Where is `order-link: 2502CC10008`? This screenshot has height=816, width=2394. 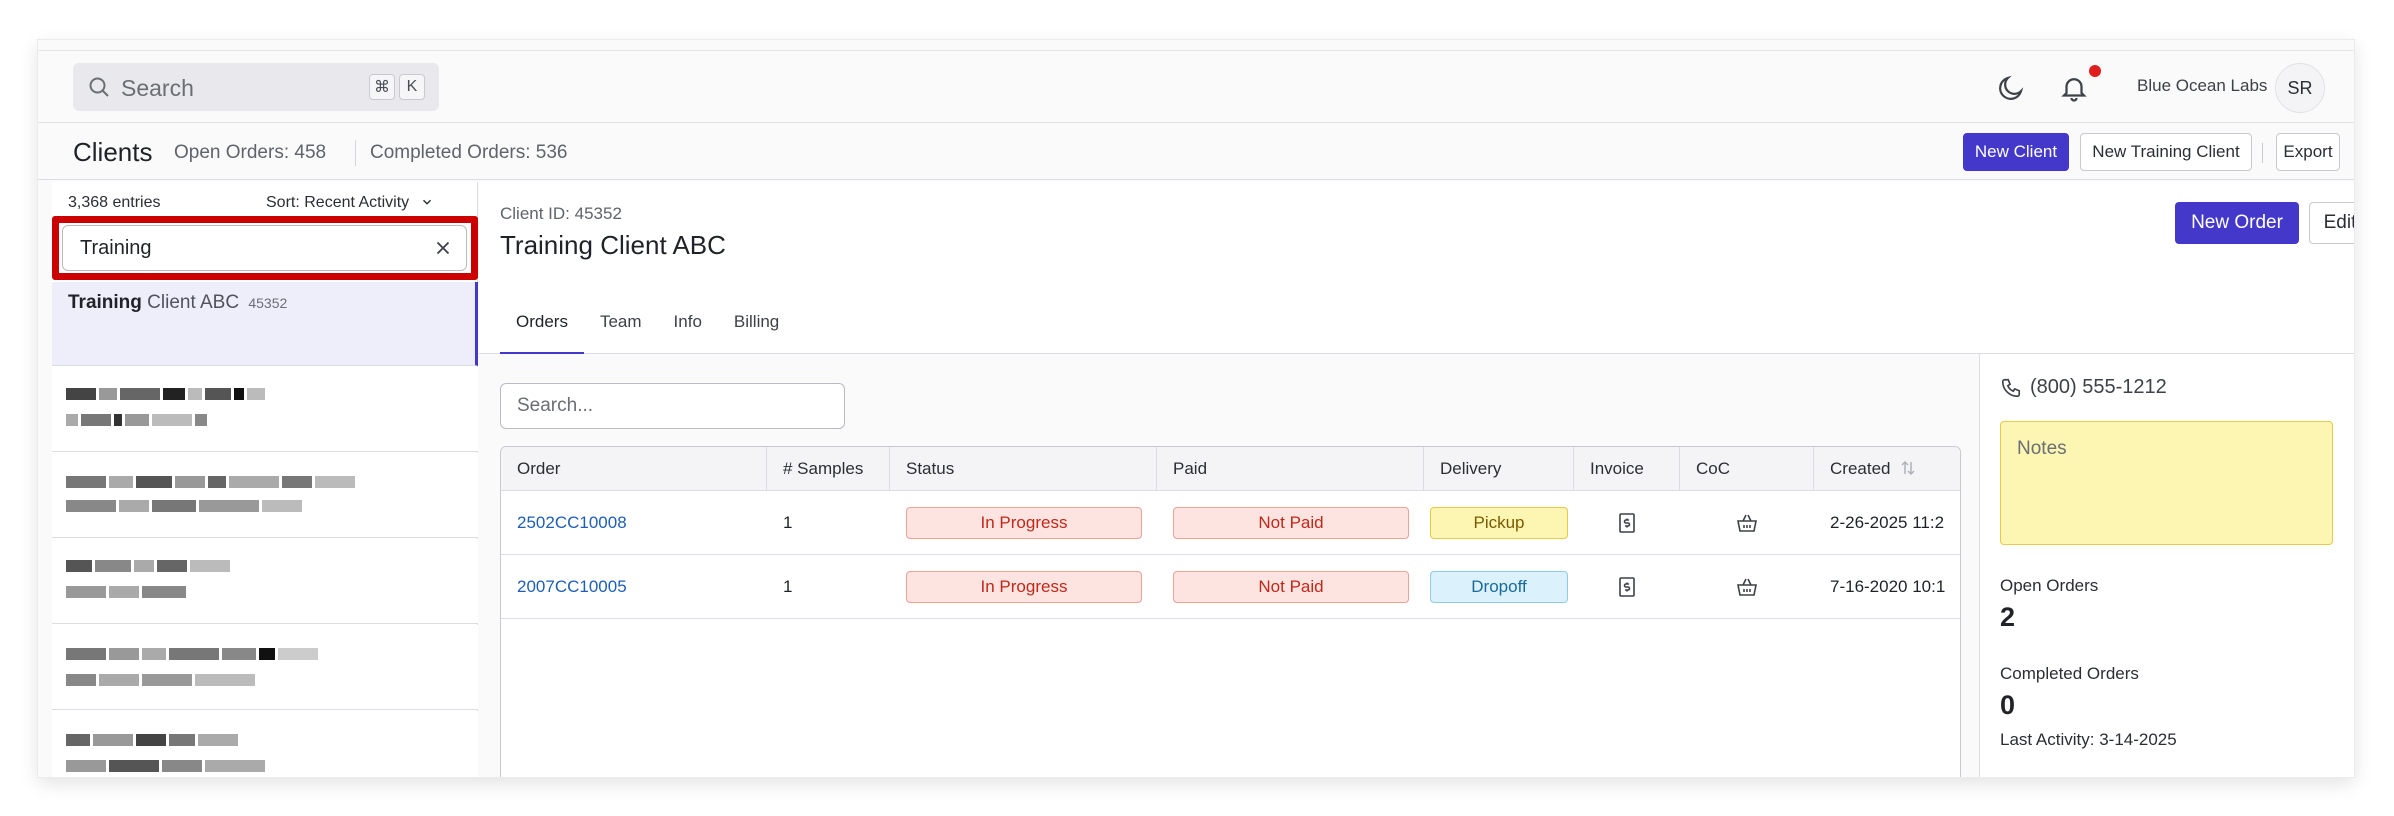
order-link: 2502CC10008 is located at coordinates (572, 523).